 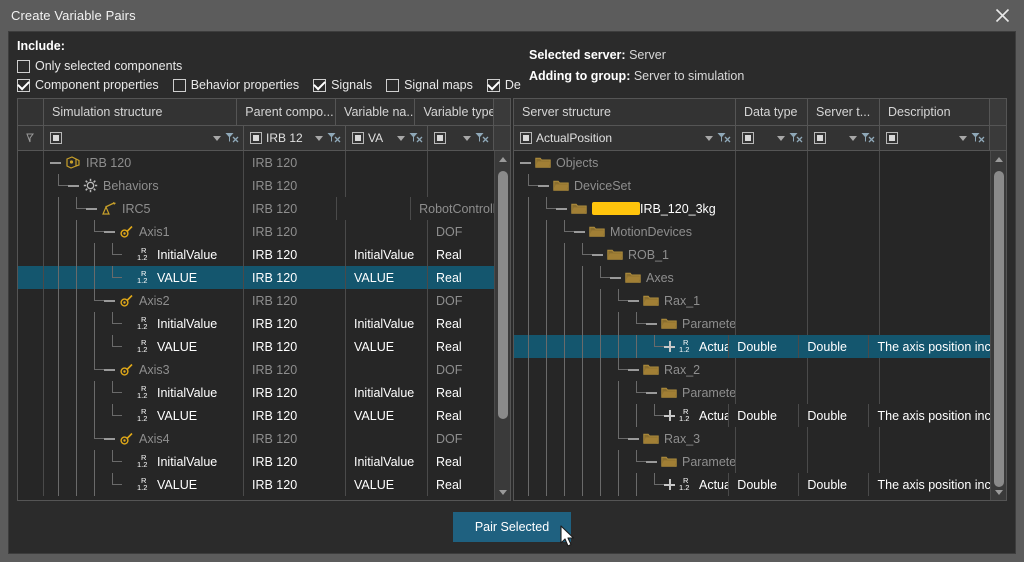 I want to click on tree-node-cell: IRB_120_3kg, so click(x=625, y=208).